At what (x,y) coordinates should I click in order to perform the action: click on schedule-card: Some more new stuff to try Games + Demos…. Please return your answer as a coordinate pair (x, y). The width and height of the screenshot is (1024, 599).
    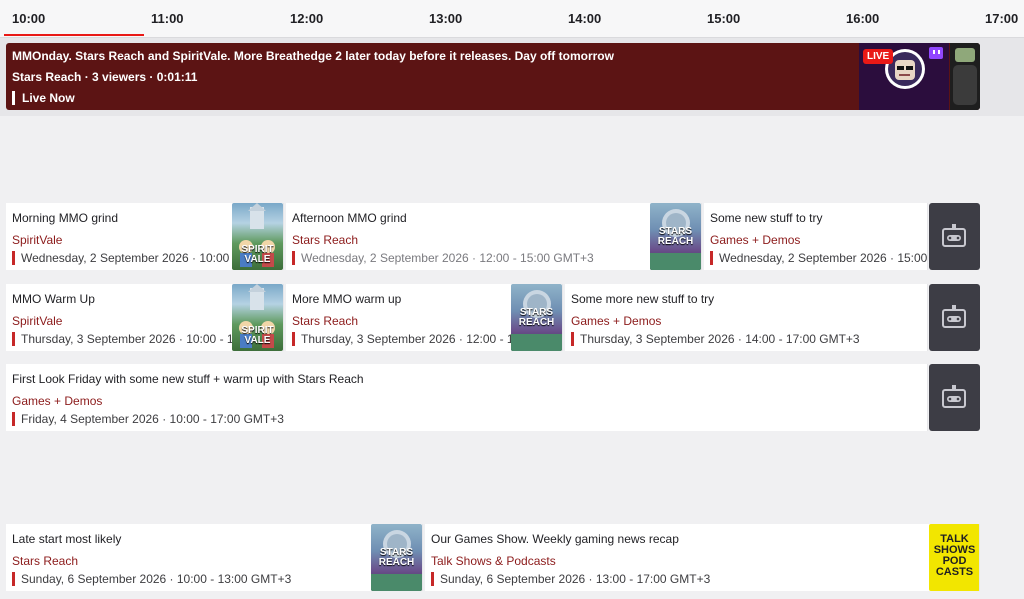
    Looking at the image, I should click on (746, 317).